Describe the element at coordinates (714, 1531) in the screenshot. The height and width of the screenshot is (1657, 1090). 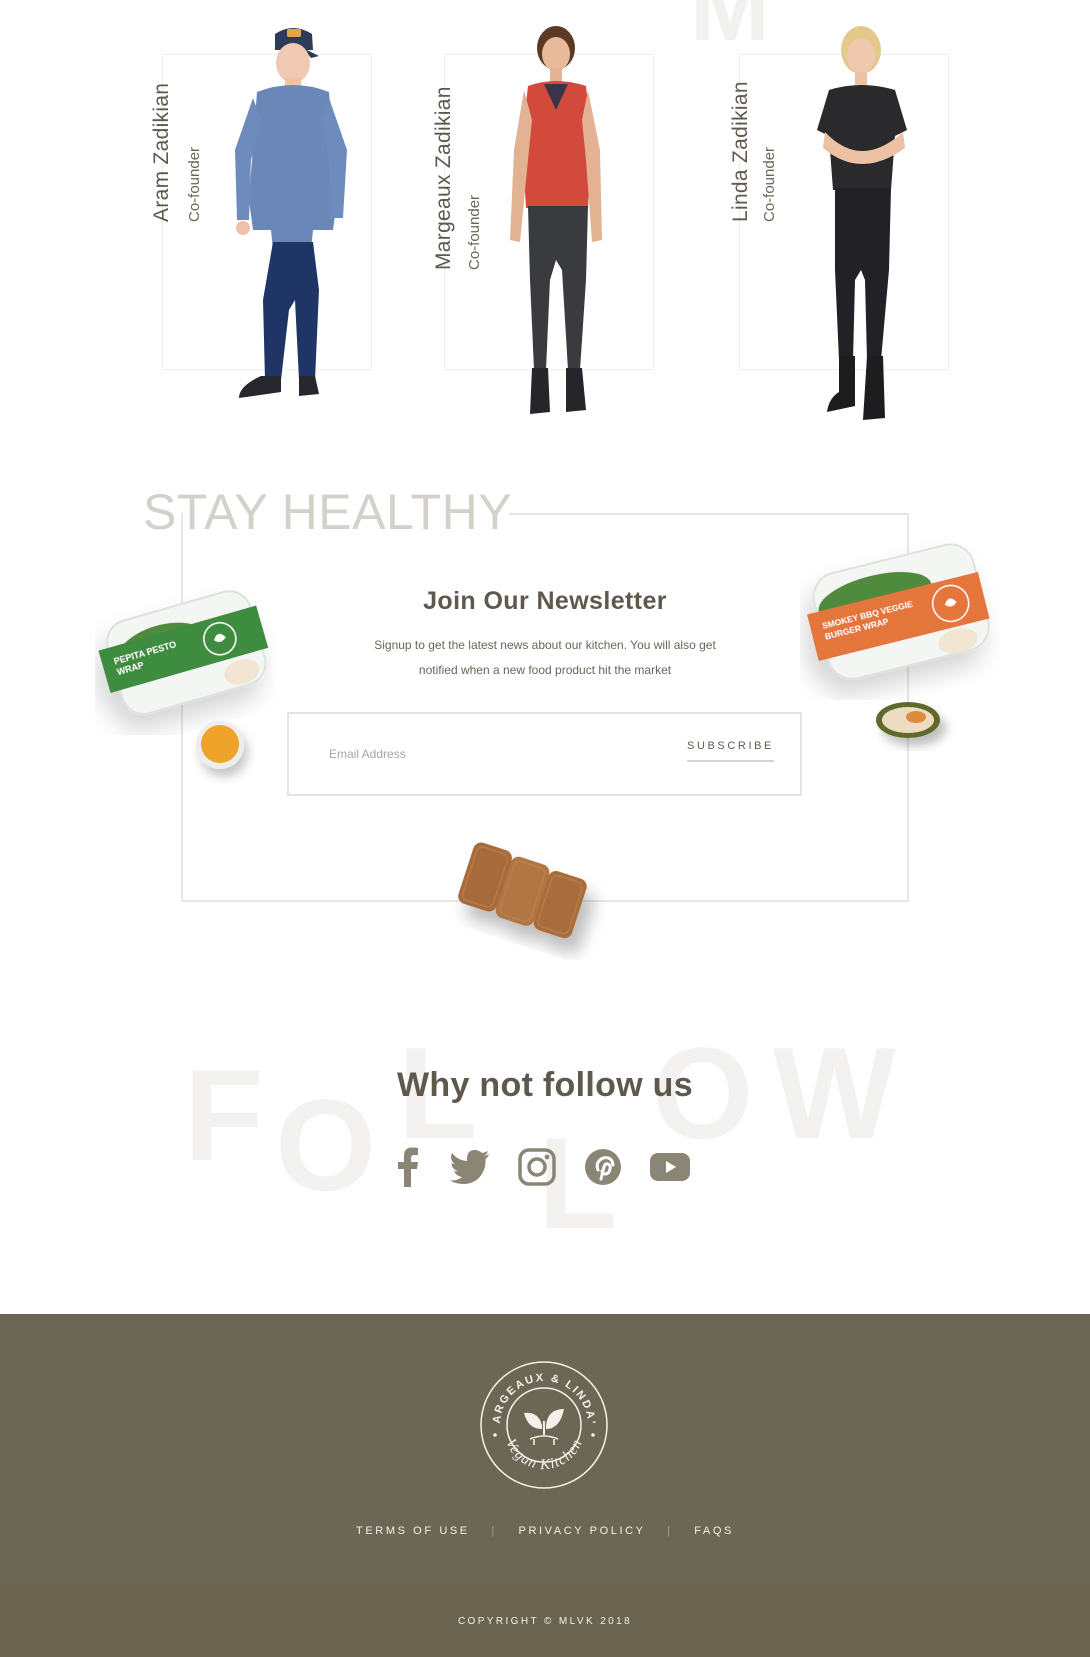
I see `faqs-link: FAQS` at that location.